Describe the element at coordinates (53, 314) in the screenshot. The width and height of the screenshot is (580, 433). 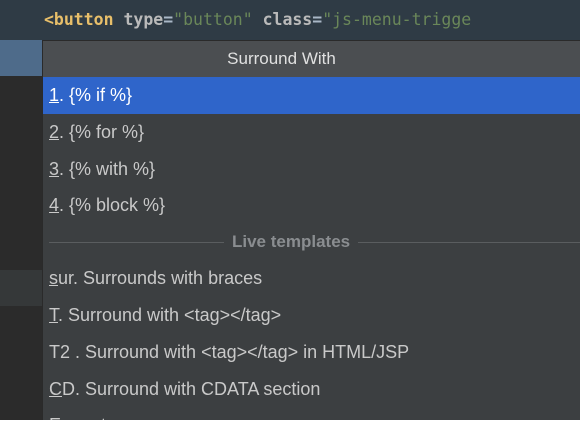
I see `menu-item-mnemonic: T` at that location.